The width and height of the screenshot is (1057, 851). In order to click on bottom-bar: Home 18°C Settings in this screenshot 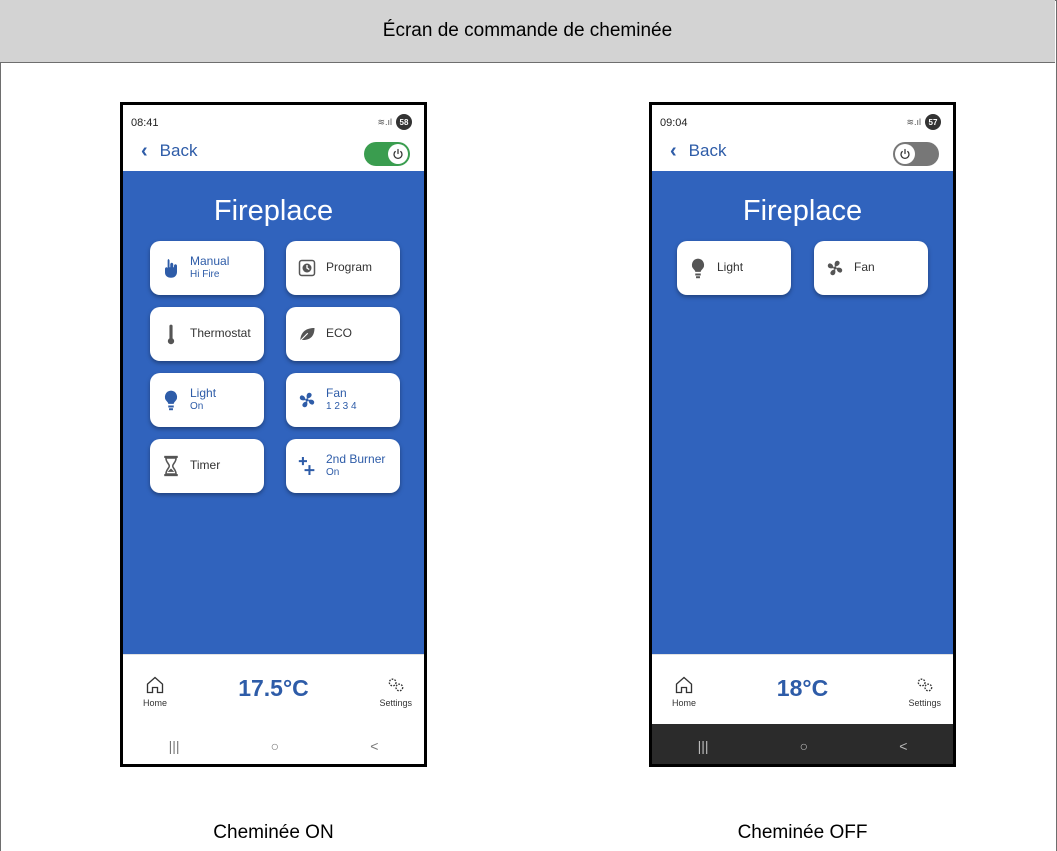, I will do `click(802, 689)`.